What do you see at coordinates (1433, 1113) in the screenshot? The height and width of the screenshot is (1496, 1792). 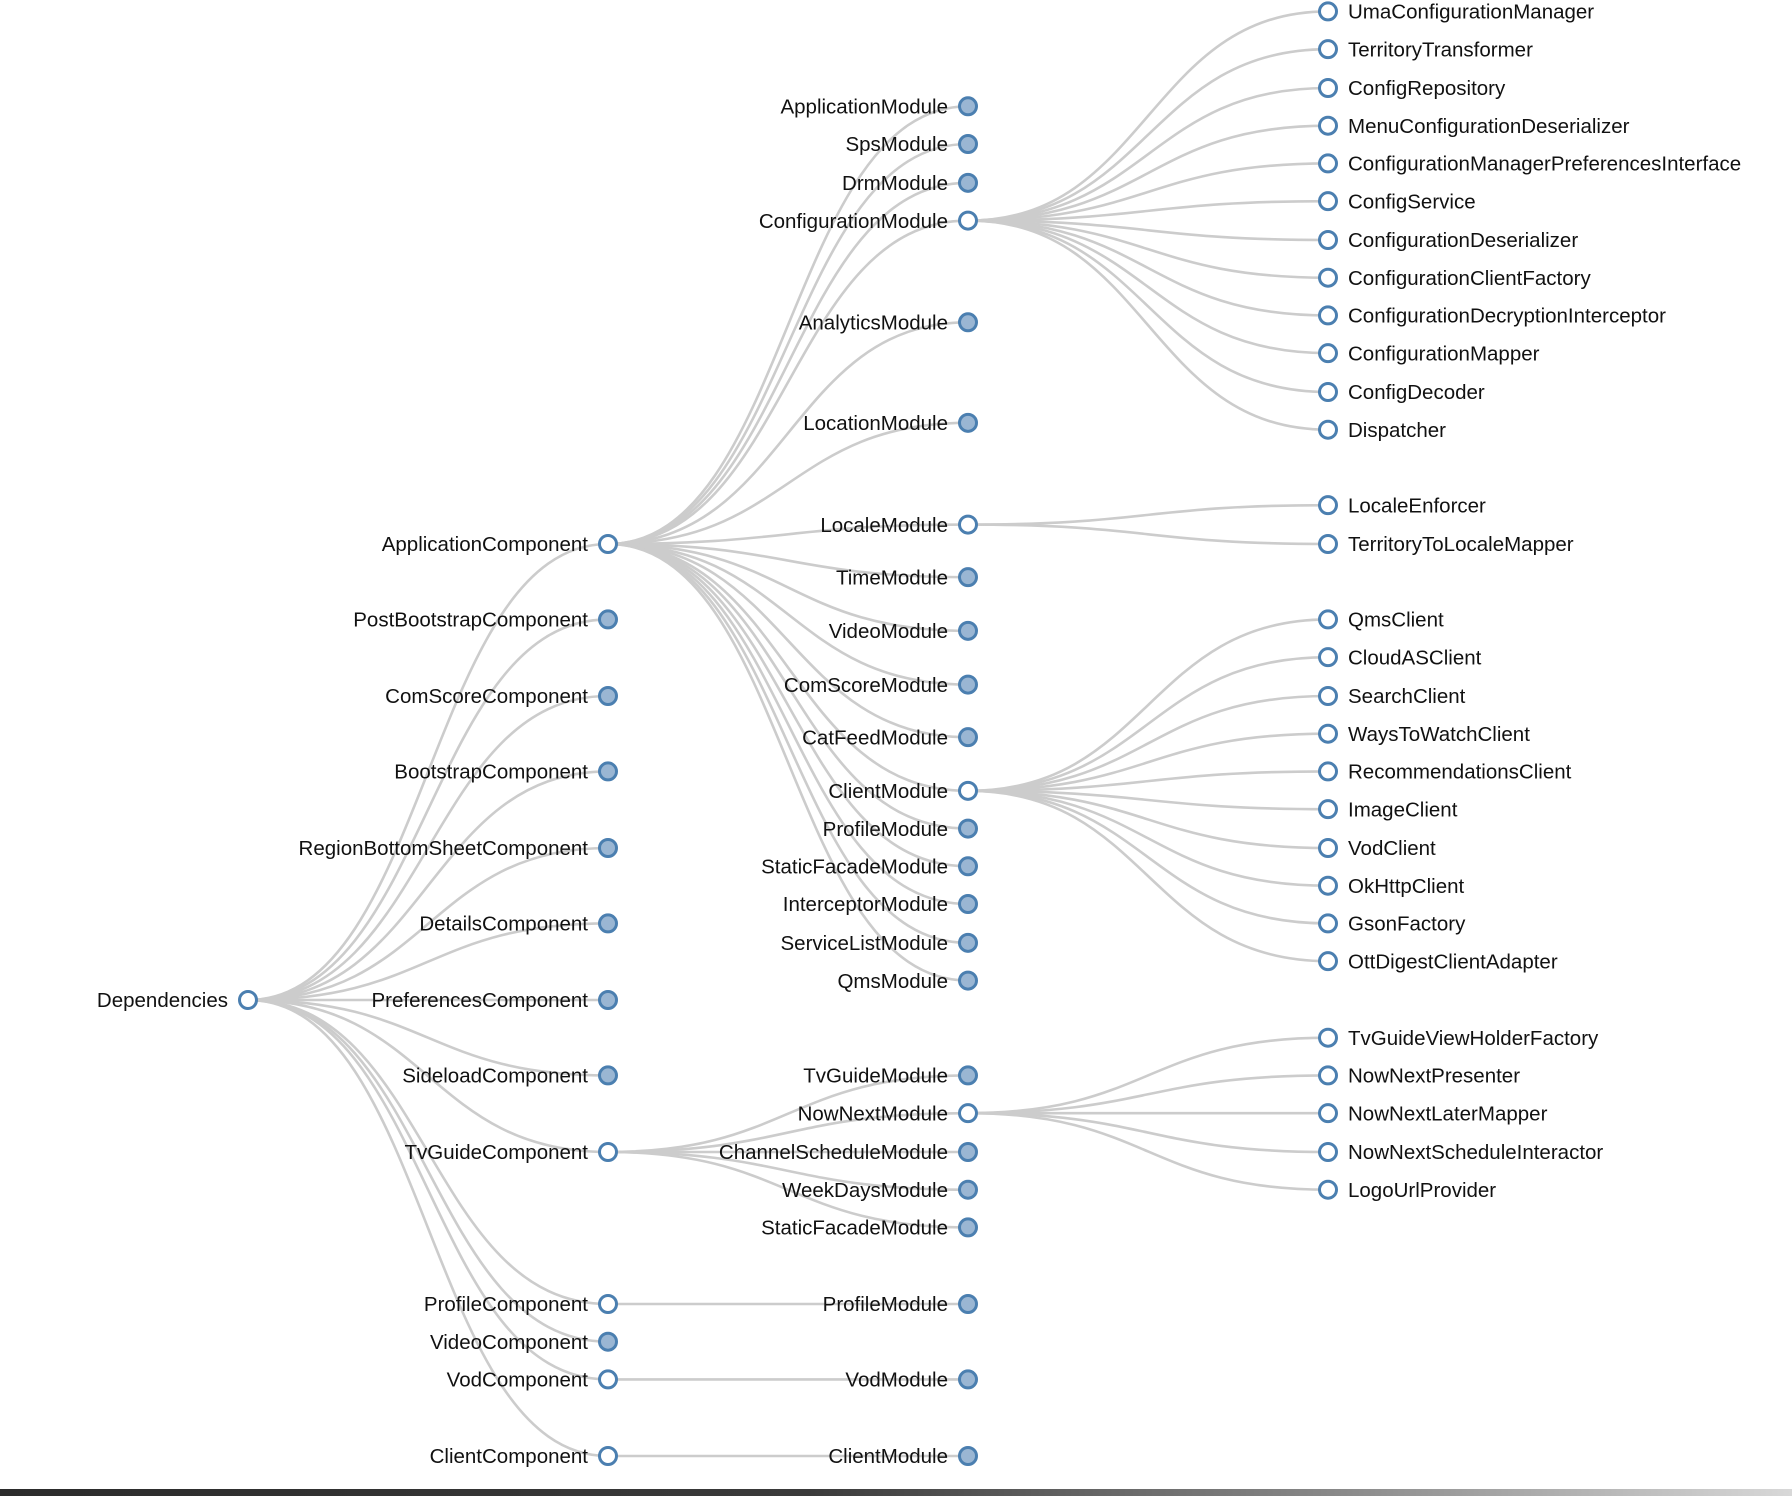 I see `tree-node-now-next-later-mapper: NowNextLaterMapper` at bounding box center [1433, 1113].